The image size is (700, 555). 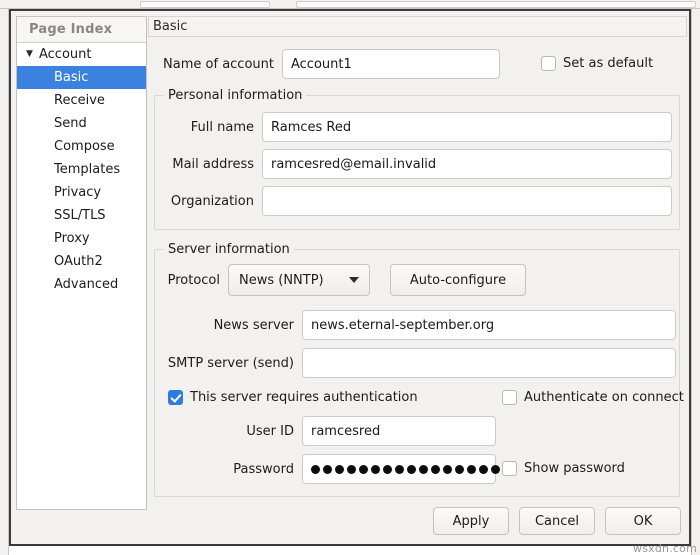 What do you see at coordinates (78, 261) in the screenshot?
I see `sidebar-item-label: OAuth2` at bounding box center [78, 261].